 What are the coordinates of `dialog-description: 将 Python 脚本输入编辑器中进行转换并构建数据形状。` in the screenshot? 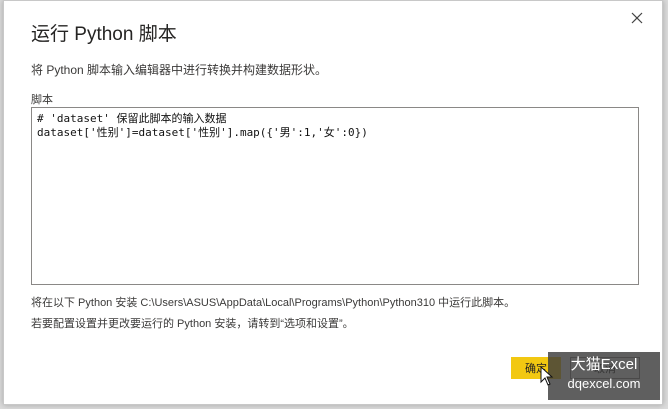 It's located at (179, 70).